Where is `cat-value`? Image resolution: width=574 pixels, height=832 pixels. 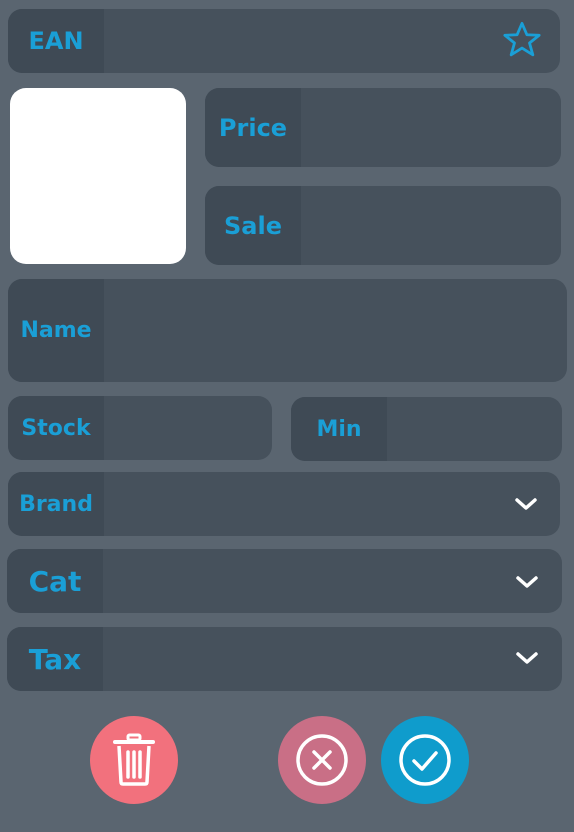 cat-value is located at coordinates (332, 581).